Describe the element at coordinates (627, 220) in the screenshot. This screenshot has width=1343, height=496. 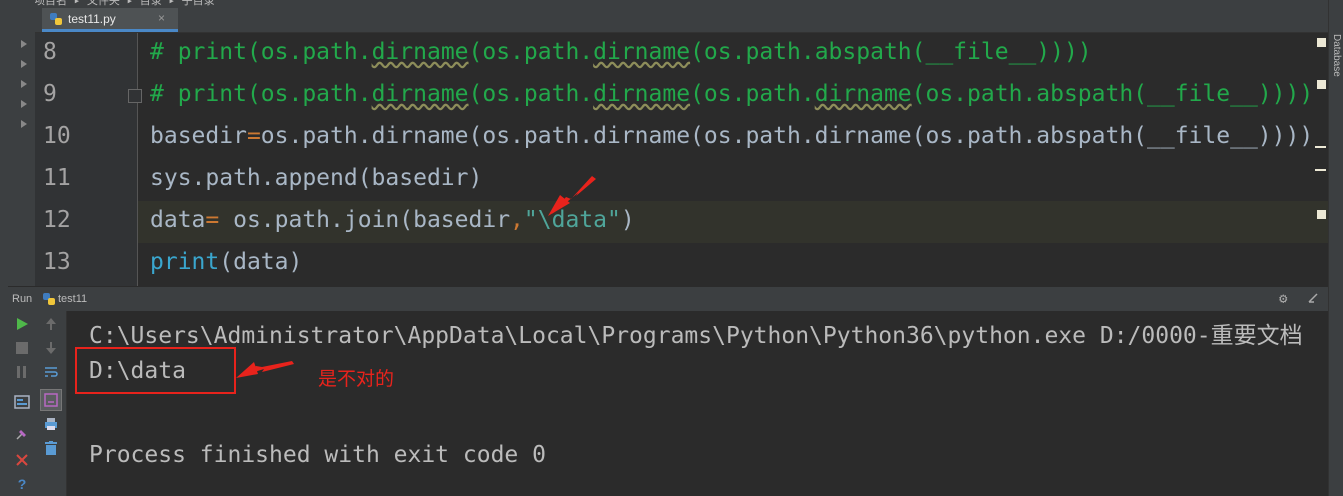
I see `paren-token: )` at that location.